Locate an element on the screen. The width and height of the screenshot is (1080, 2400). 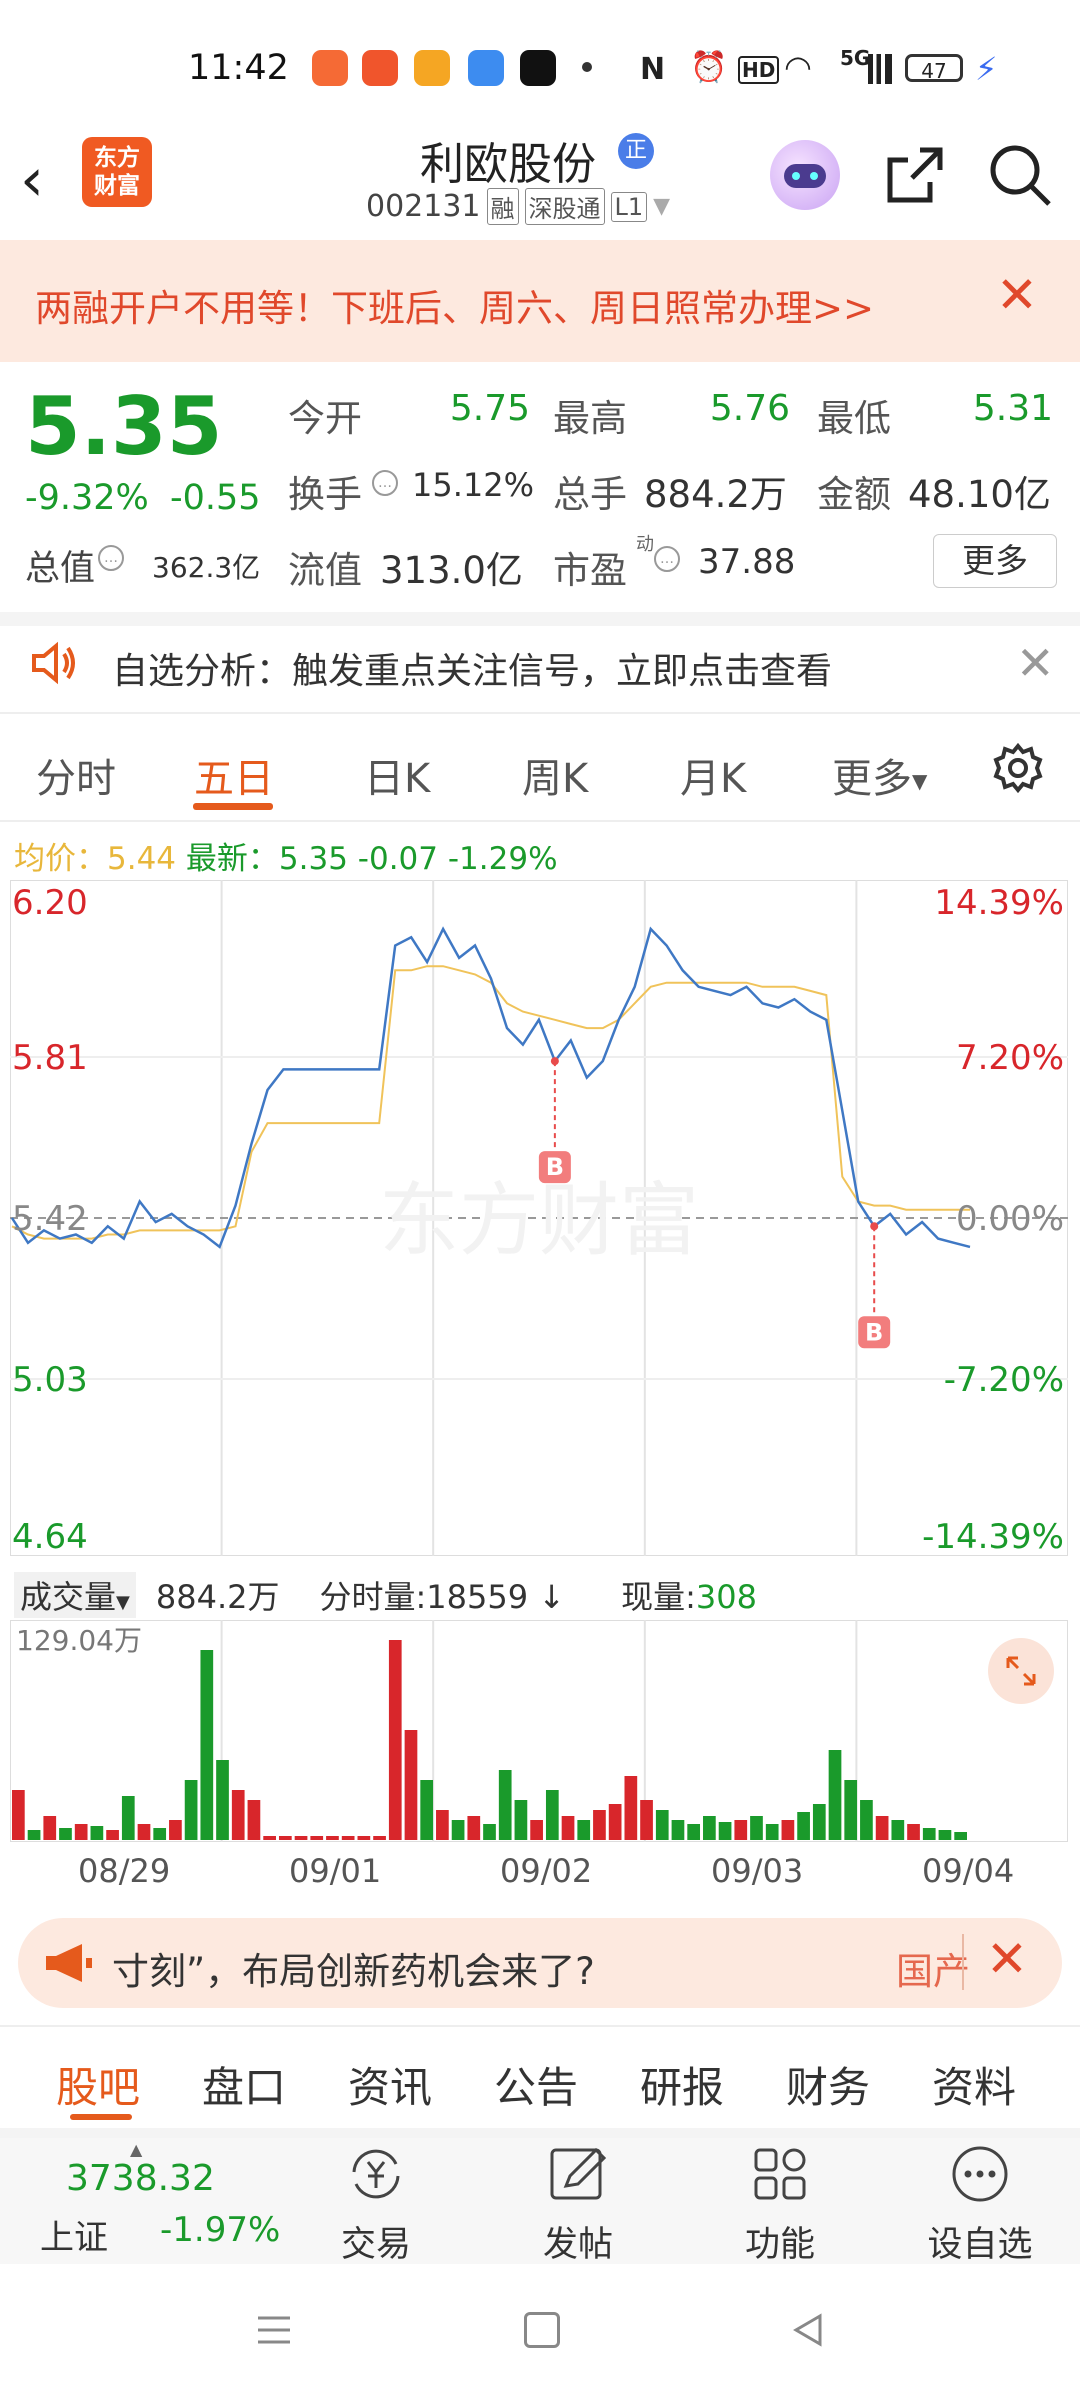
latest-value: 5.35 is located at coordinates (313, 859).